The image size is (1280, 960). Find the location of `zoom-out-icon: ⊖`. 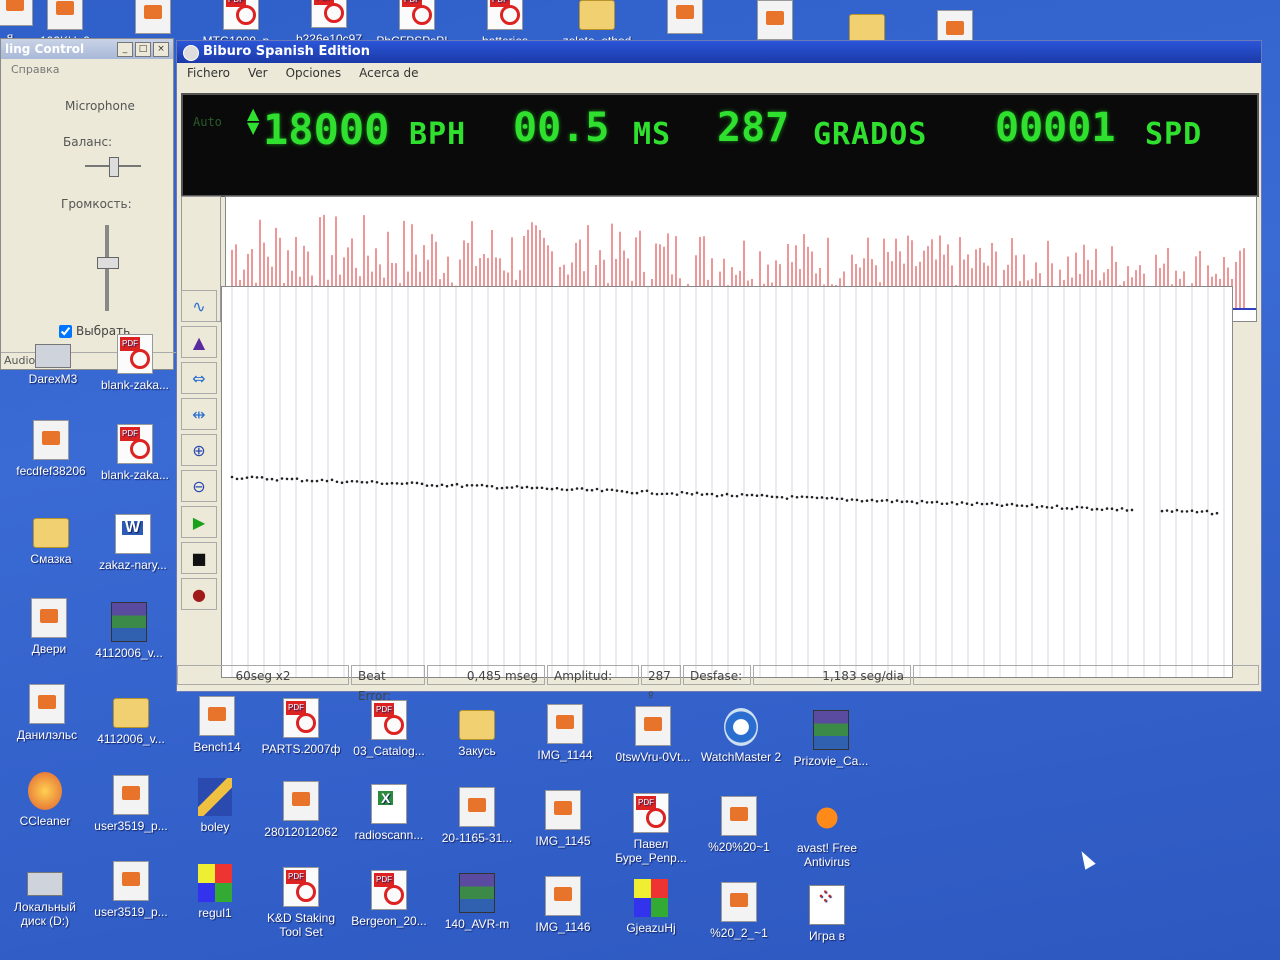

zoom-out-icon: ⊖ is located at coordinates (199, 486).